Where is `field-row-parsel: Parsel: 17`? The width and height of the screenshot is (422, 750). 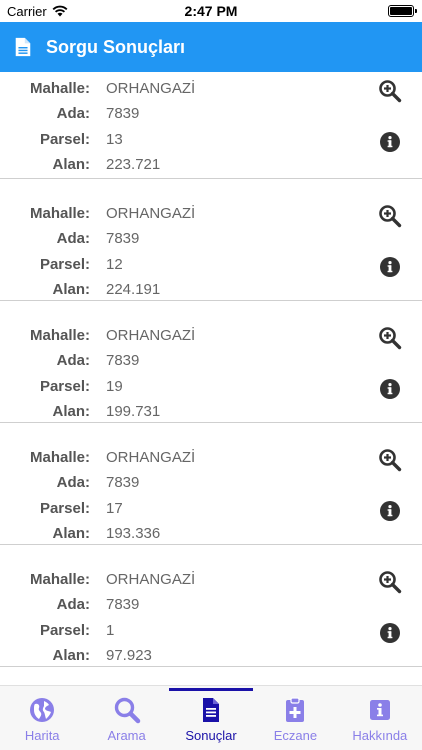
field-row-parsel: Parsel: 17 is located at coordinates (61, 508).